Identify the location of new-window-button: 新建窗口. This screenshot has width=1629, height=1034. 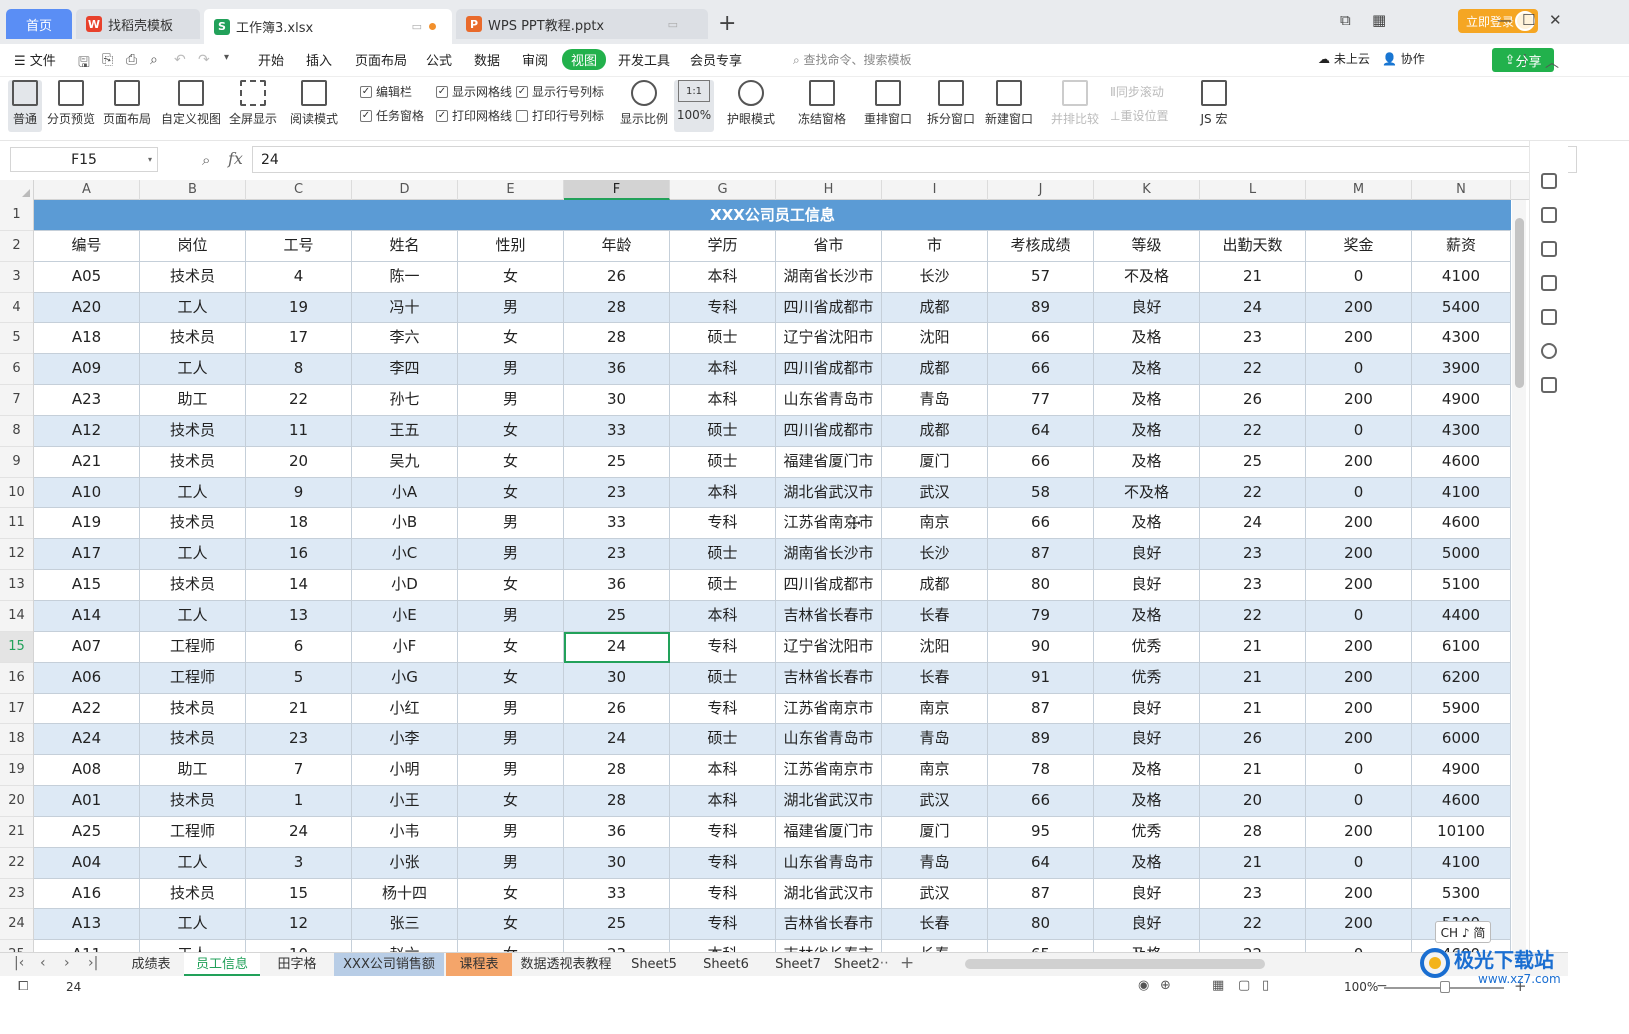
(1009, 106).